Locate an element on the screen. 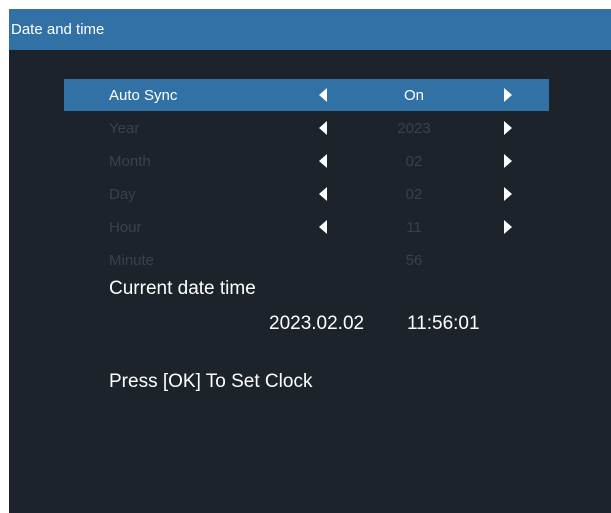 The width and height of the screenshot is (611, 513). current-datetime-label: Current date time is located at coordinates (182, 288).